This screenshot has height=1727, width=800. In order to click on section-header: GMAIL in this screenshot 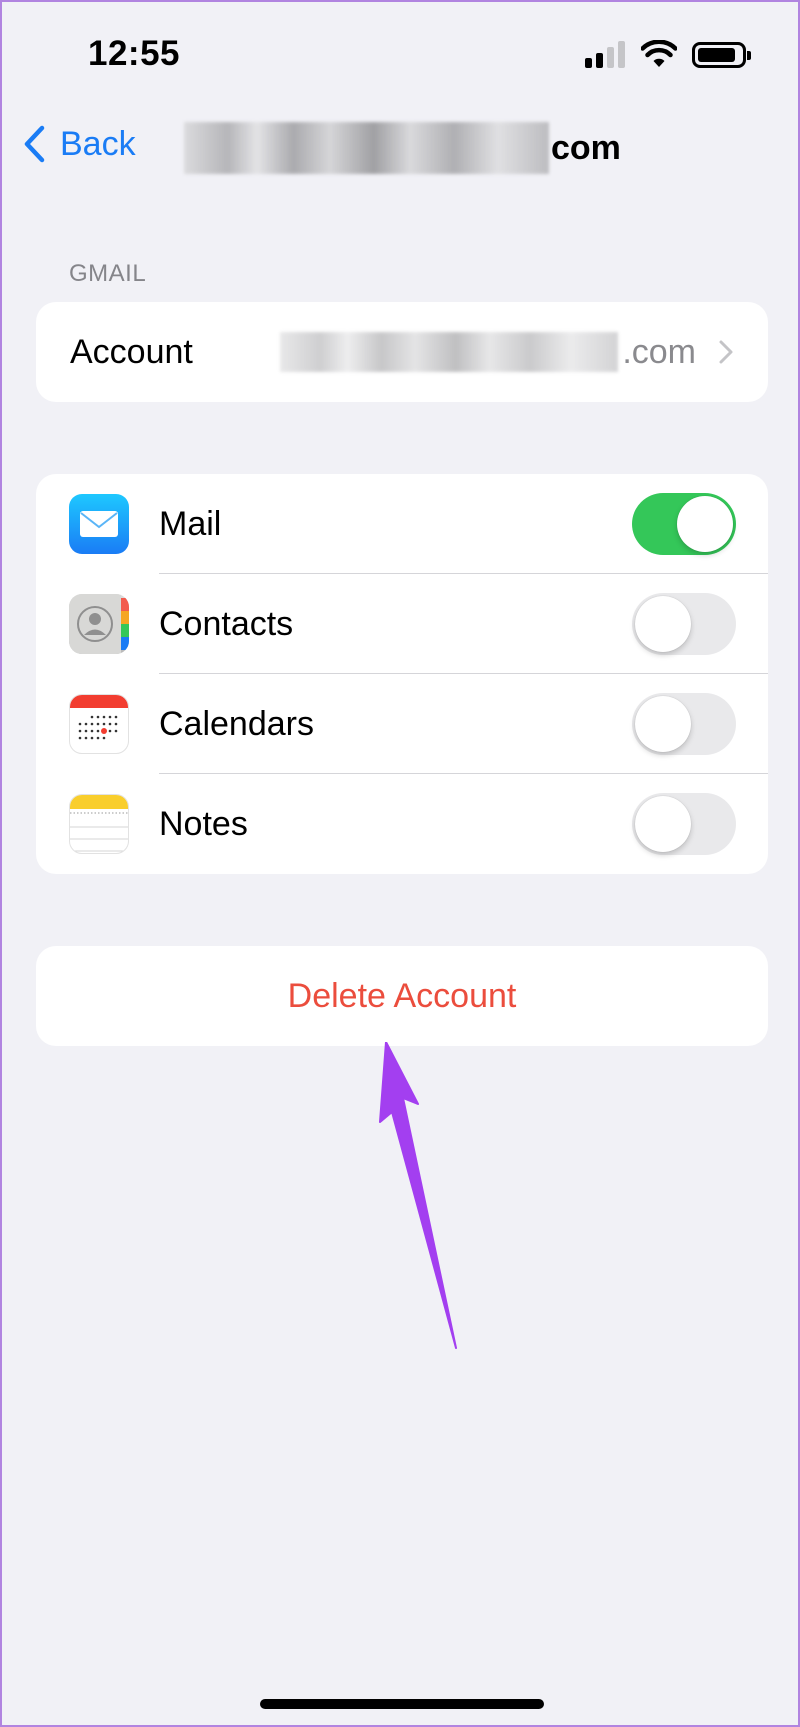, I will do `click(108, 273)`.